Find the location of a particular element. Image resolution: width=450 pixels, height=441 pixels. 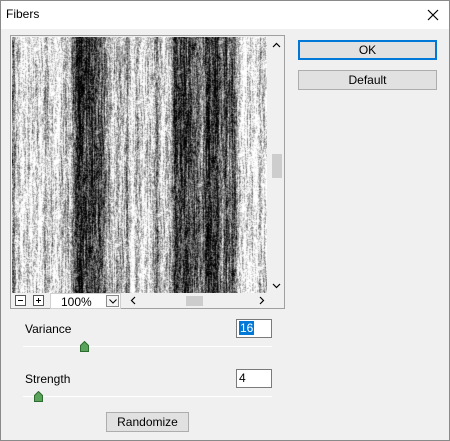

zoom-in-button is located at coordinates (38, 300).